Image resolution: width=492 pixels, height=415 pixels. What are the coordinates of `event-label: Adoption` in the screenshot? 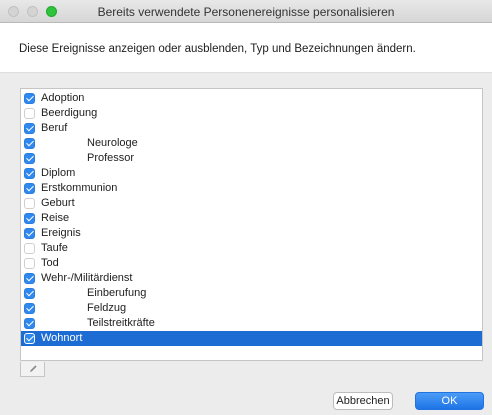 It's located at (63, 98).